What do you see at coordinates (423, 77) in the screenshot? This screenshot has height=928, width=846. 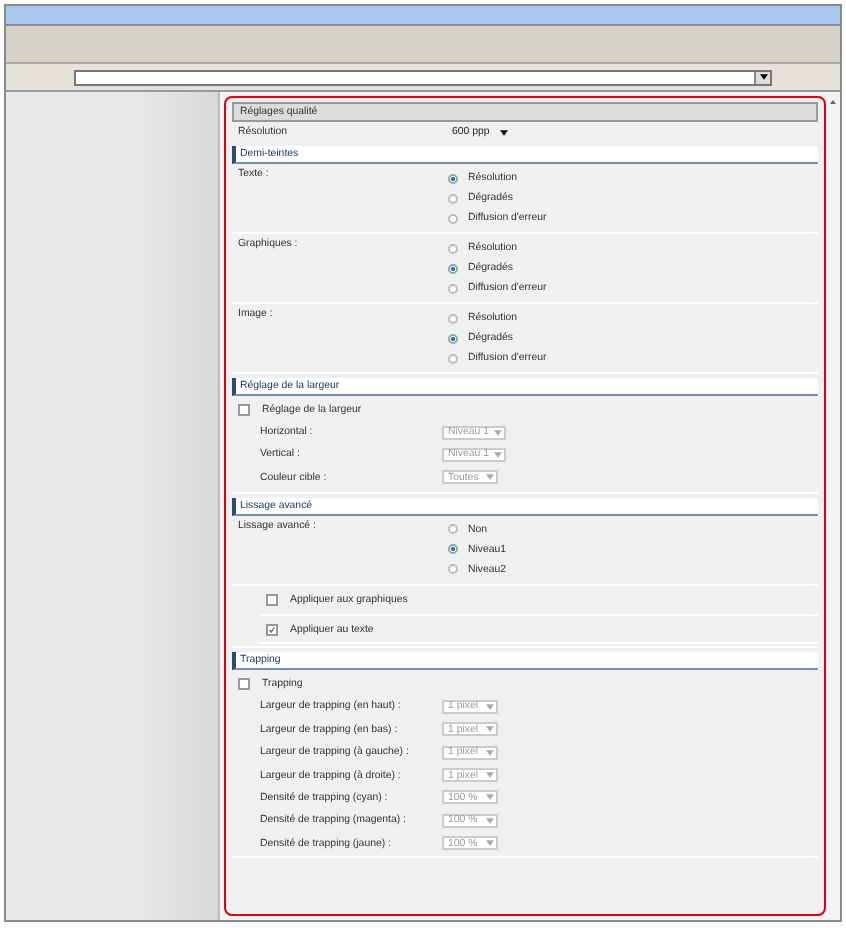 I see `address-field` at bounding box center [423, 77].